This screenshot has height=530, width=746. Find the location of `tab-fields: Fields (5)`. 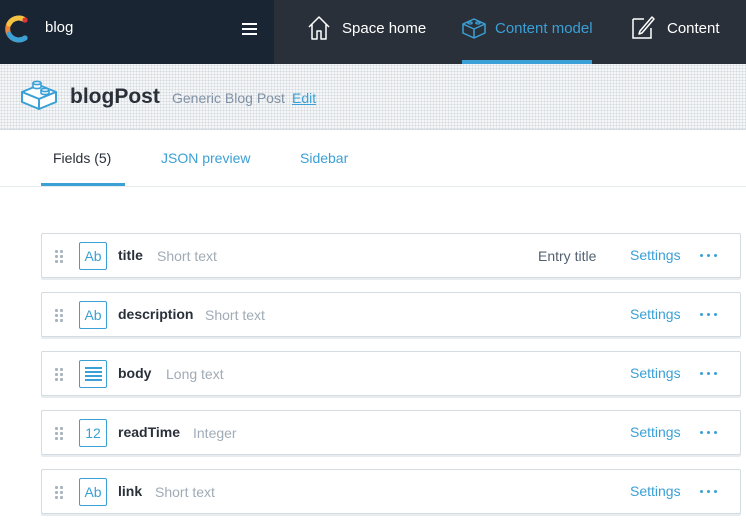

tab-fields: Fields (5) is located at coordinates (82, 158).